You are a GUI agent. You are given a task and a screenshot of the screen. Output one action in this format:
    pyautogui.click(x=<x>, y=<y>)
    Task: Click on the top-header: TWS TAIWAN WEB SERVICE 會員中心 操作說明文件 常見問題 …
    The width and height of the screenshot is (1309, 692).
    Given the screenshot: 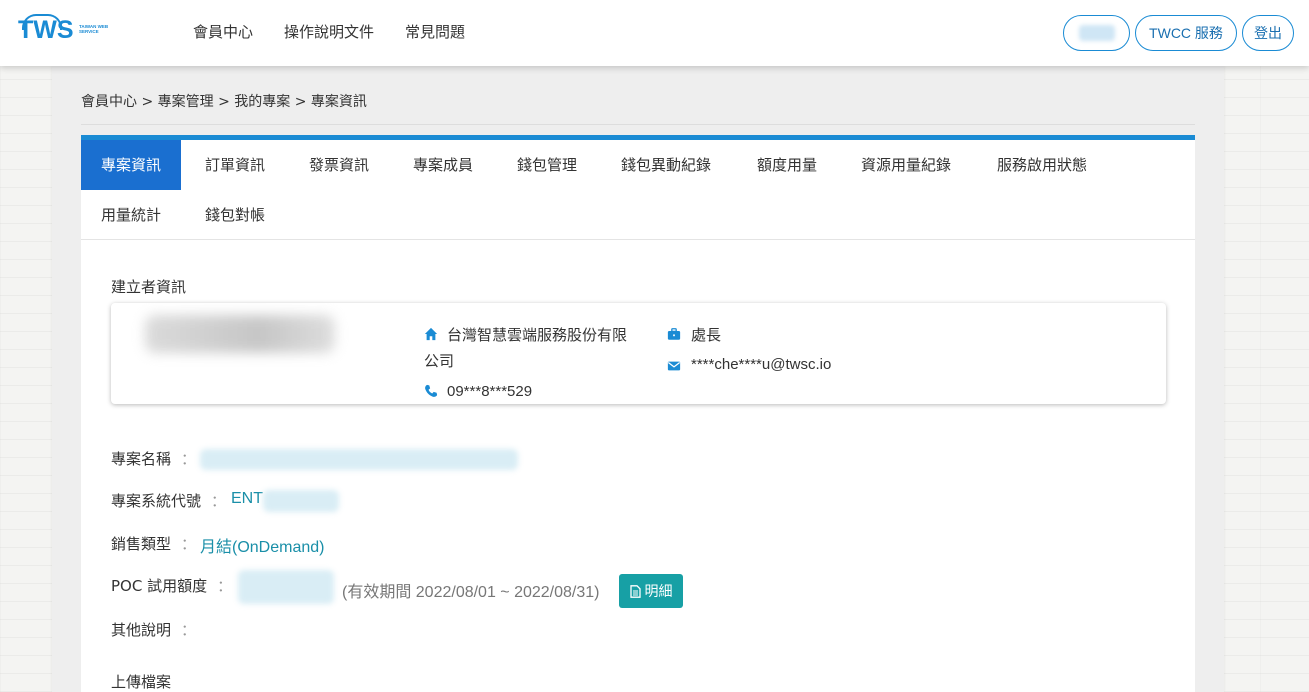 What is the action you would take?
    pyautogui.click(x=654, y=33)
    